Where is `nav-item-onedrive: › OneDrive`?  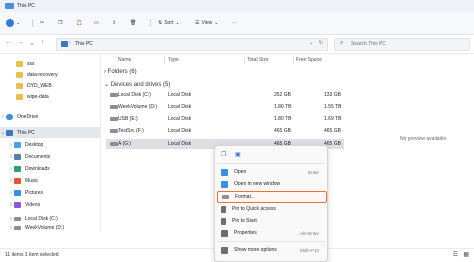
nav-item-onedrive: › OneDrive is located at coordinates (50, 116).